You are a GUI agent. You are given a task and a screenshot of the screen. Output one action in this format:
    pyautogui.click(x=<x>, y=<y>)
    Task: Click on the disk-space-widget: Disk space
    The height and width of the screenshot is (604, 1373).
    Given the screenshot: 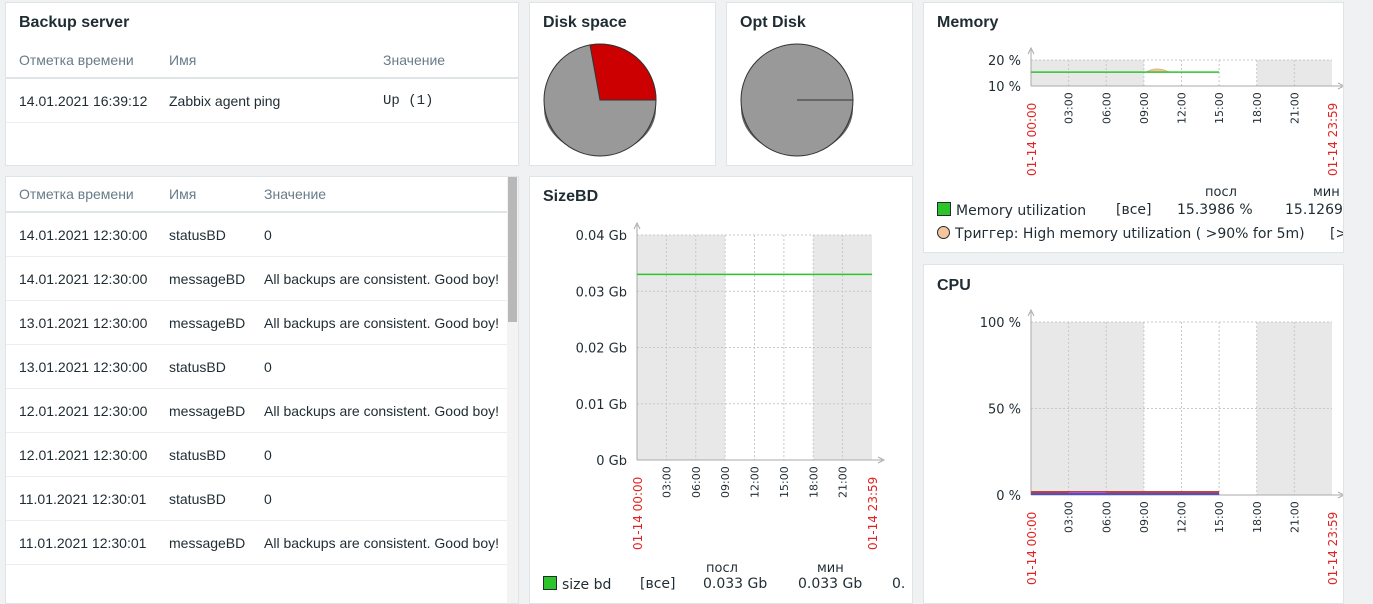 What is the action you would take?
    pyautogui.click(x=622, y=84)
    